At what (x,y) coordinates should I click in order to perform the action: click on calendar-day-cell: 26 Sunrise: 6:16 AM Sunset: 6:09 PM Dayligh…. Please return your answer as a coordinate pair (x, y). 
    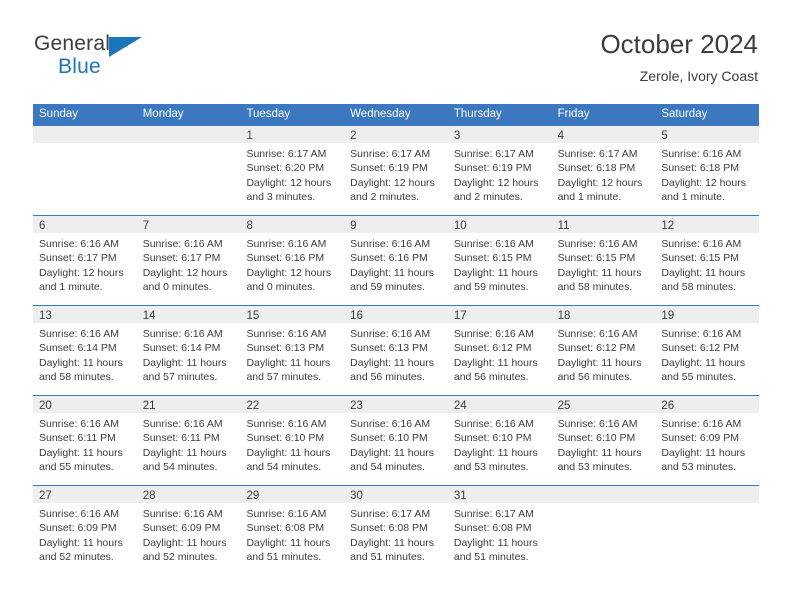
    Looking at the image, I should click on (707, 440).